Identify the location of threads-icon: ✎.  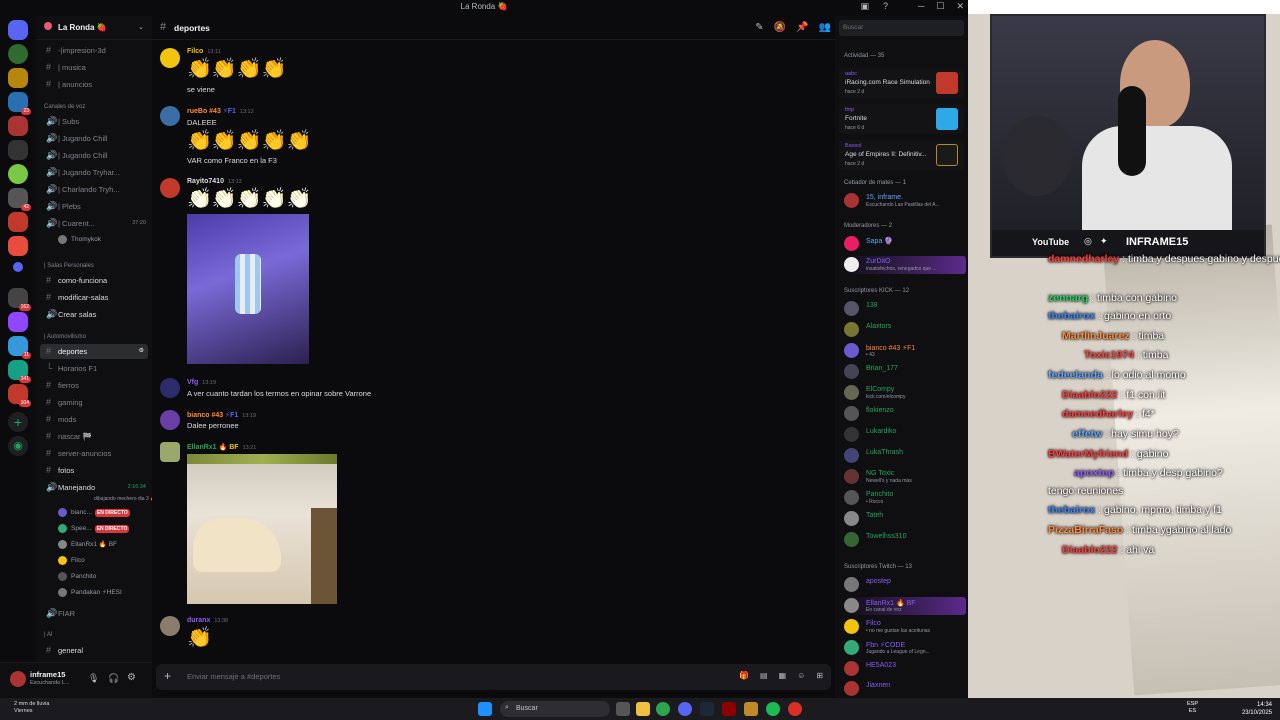
(759, 27).